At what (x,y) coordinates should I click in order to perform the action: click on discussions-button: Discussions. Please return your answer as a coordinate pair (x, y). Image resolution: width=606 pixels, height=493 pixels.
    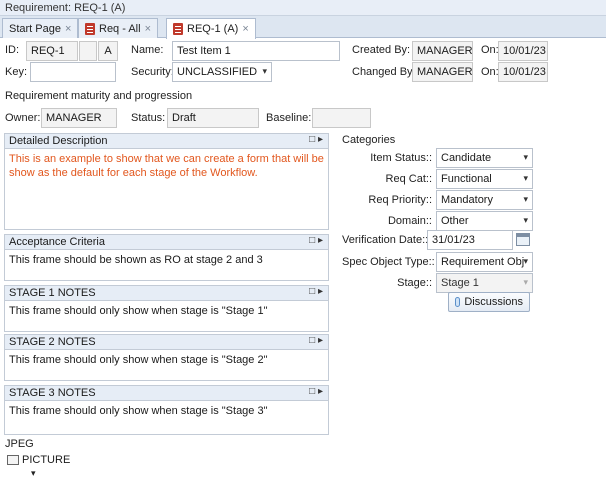
    Looking at the image, I should click on (489, 302).